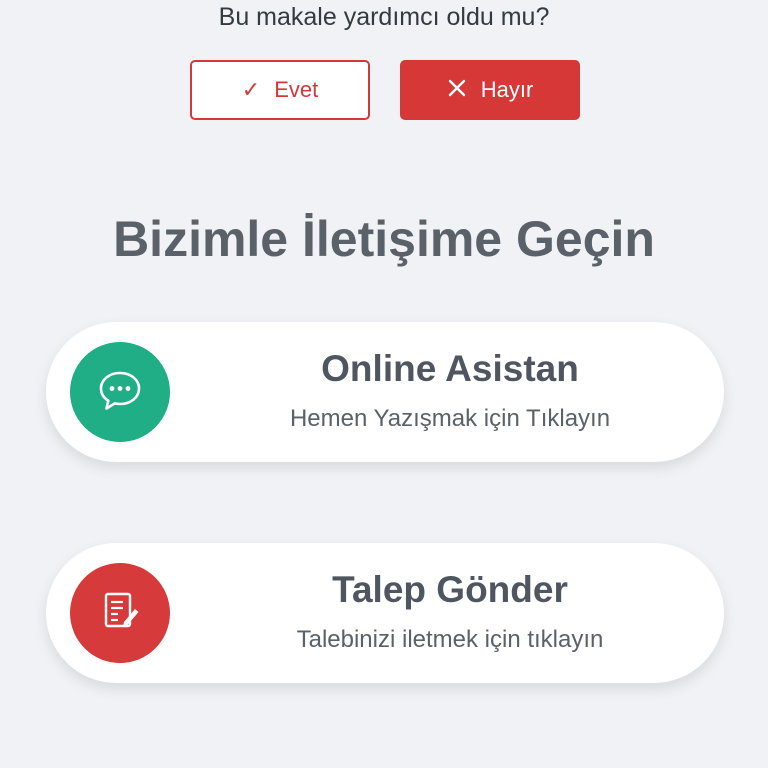 The image size is (768, 768). I want to click on no-button: Hayır, so click(490, 90).